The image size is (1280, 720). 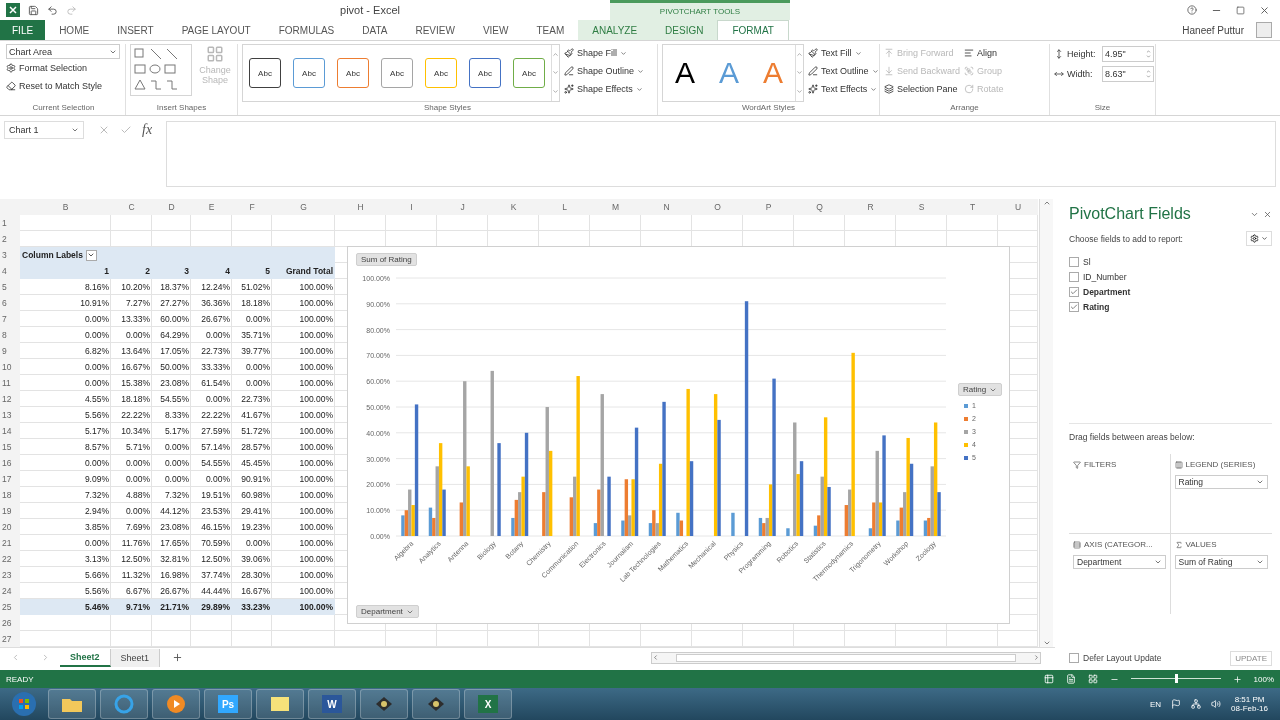 What do you see at coordinates (303, 207) in the screenshot?
I see `column-header: G` at bounding box center [303, 207].